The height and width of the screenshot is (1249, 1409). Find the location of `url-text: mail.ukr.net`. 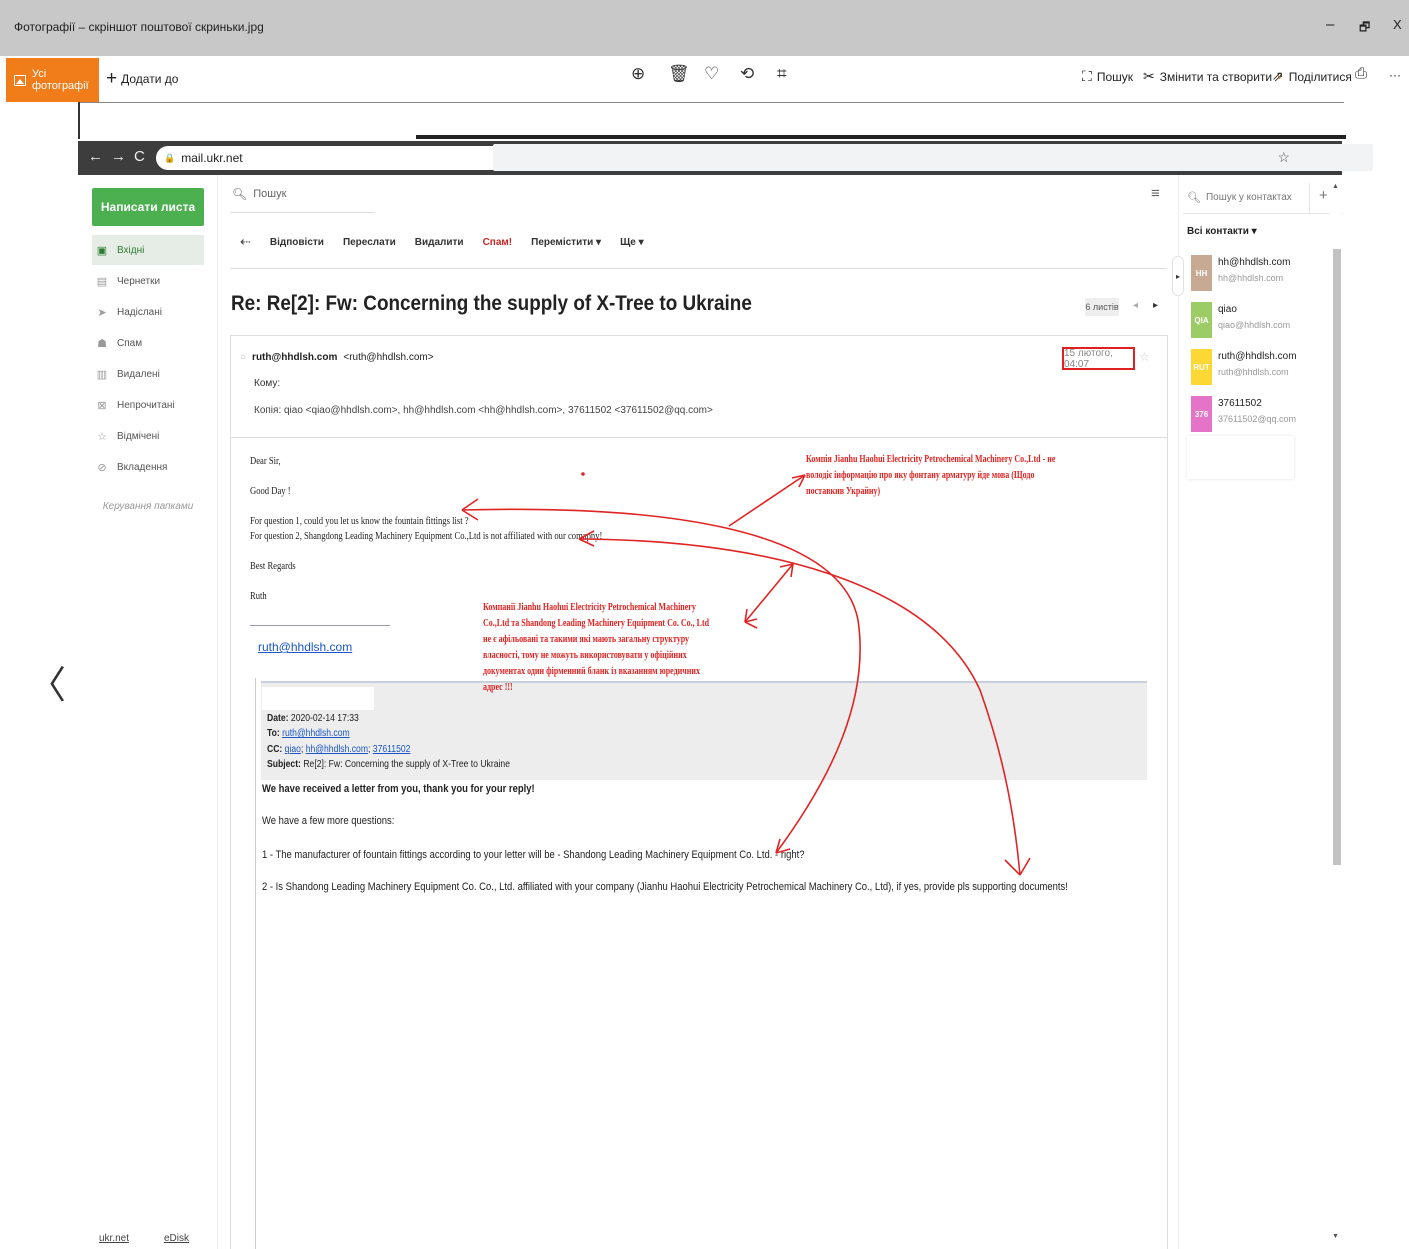

url-text: mail.ukr.net is located at coordinates (212, 158).